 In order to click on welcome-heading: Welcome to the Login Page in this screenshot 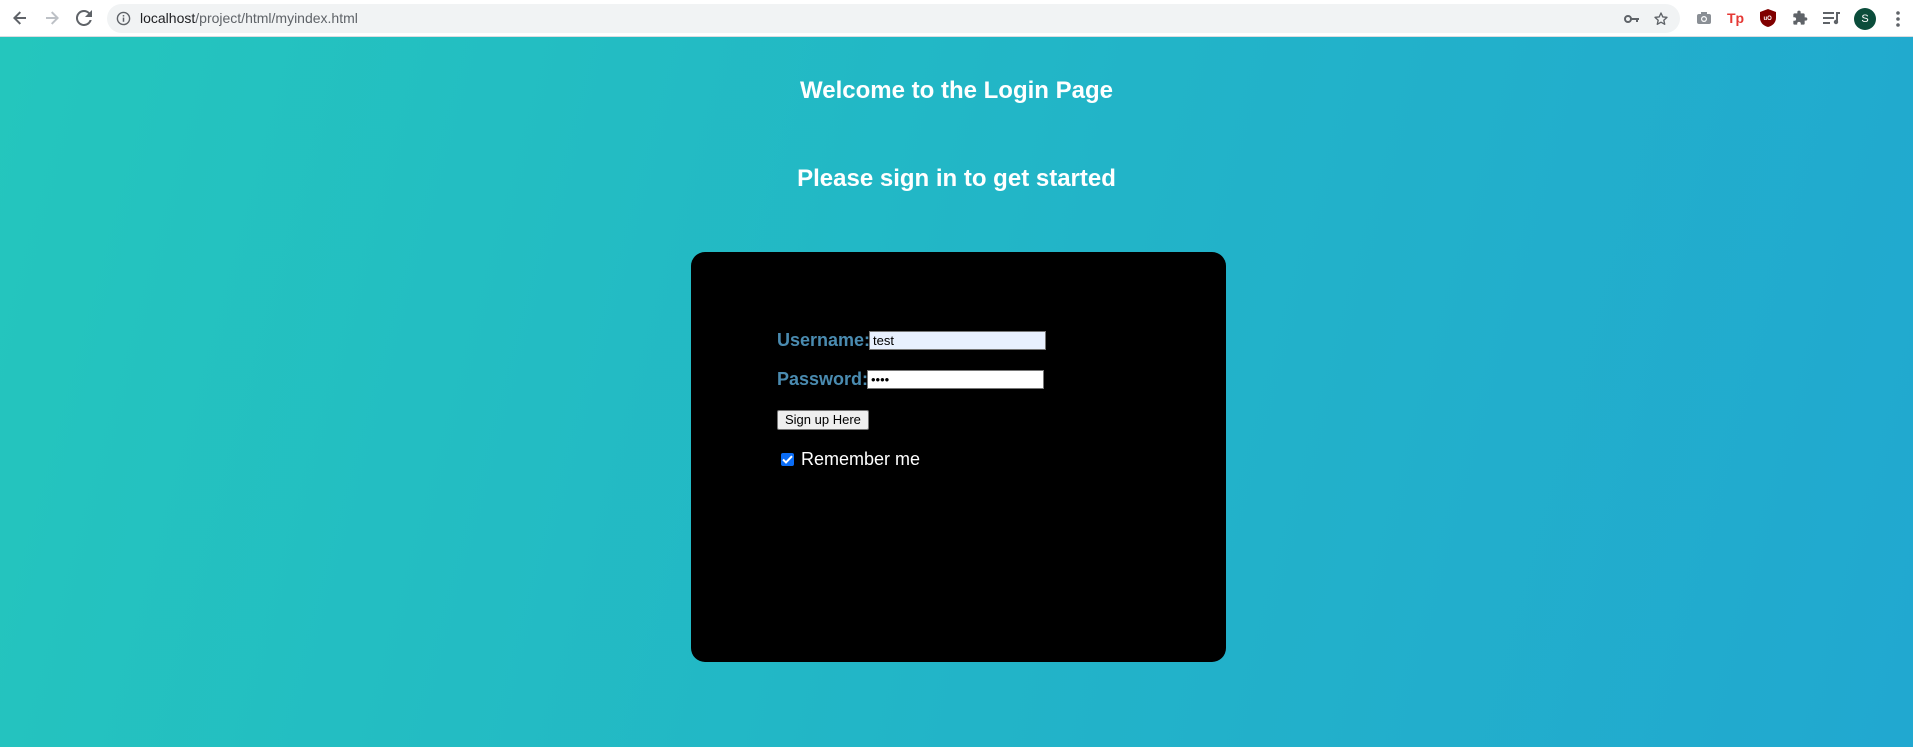, I will do `click(956, 90)`.